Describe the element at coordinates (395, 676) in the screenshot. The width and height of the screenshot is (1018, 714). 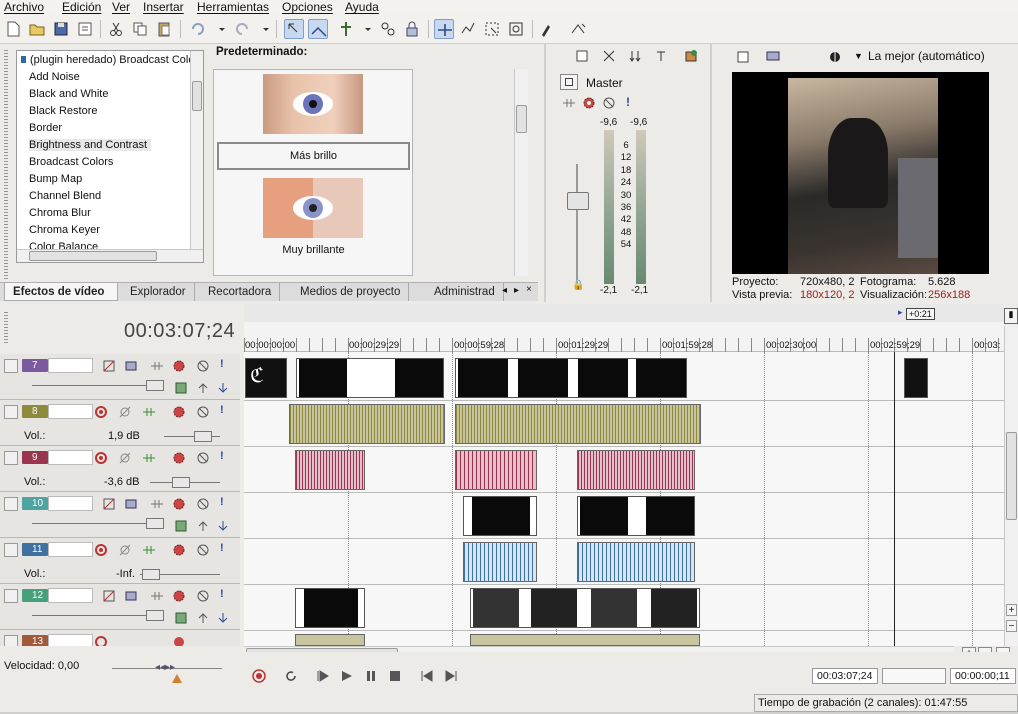
I see `stop-icon` at that location.